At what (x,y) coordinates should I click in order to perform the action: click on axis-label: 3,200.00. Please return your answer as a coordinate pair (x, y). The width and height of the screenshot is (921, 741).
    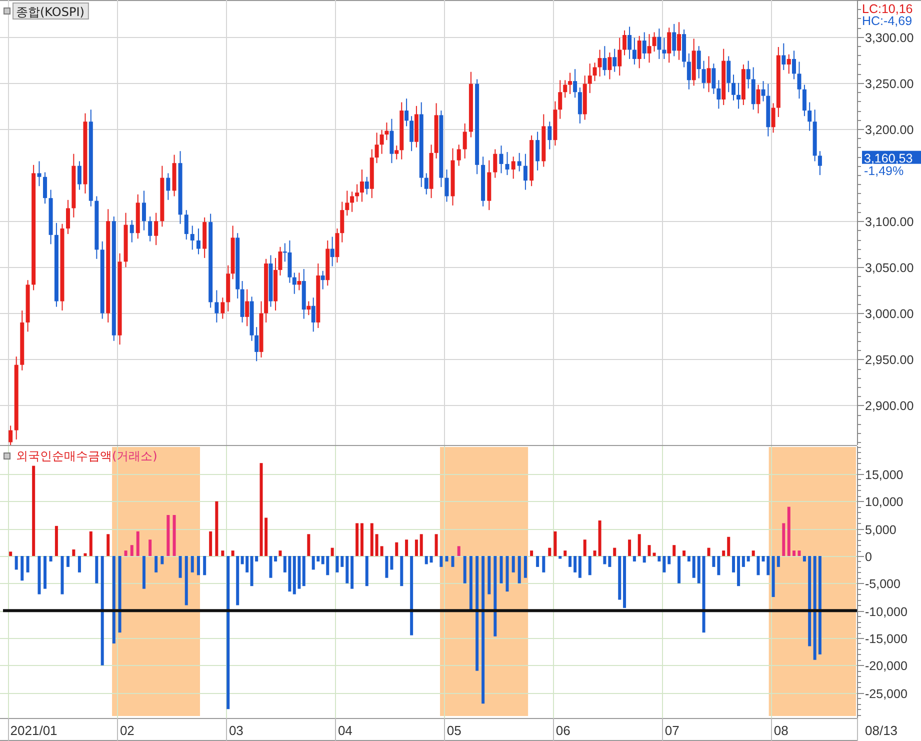
    Looking at the image, I should click on (889, 130).